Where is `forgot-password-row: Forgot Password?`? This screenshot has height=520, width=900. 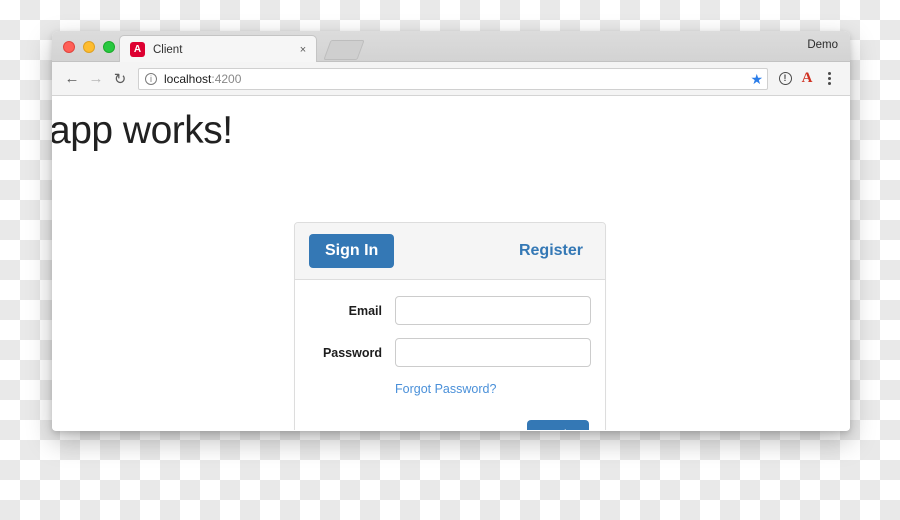
forgot-password-row: Forgot Password? is located at coordinates (450, 389).